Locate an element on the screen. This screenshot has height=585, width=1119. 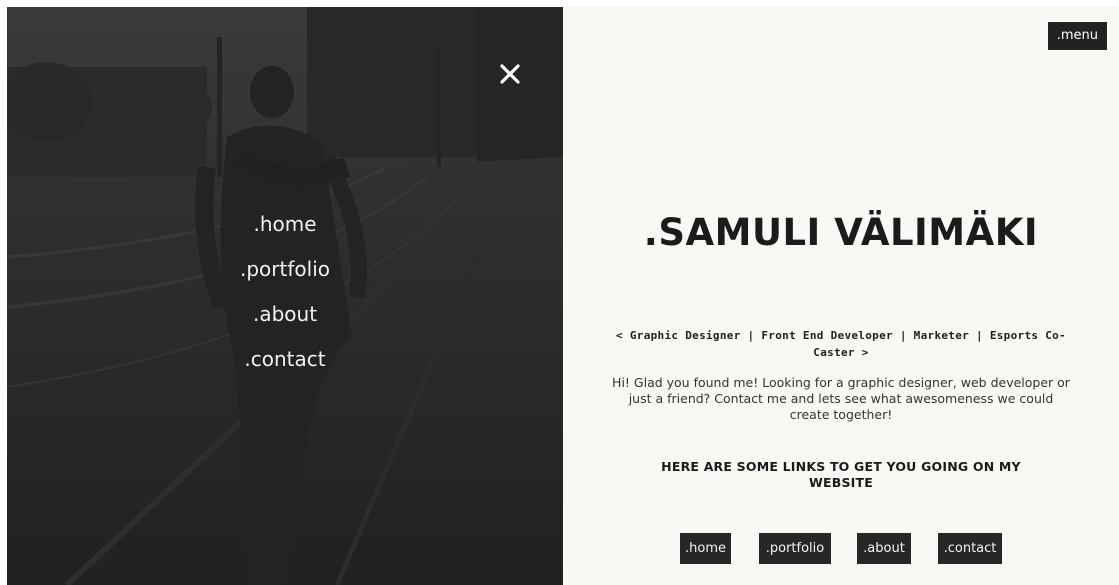
overlay-nav-about: .about is located at coordinates (285, 314).